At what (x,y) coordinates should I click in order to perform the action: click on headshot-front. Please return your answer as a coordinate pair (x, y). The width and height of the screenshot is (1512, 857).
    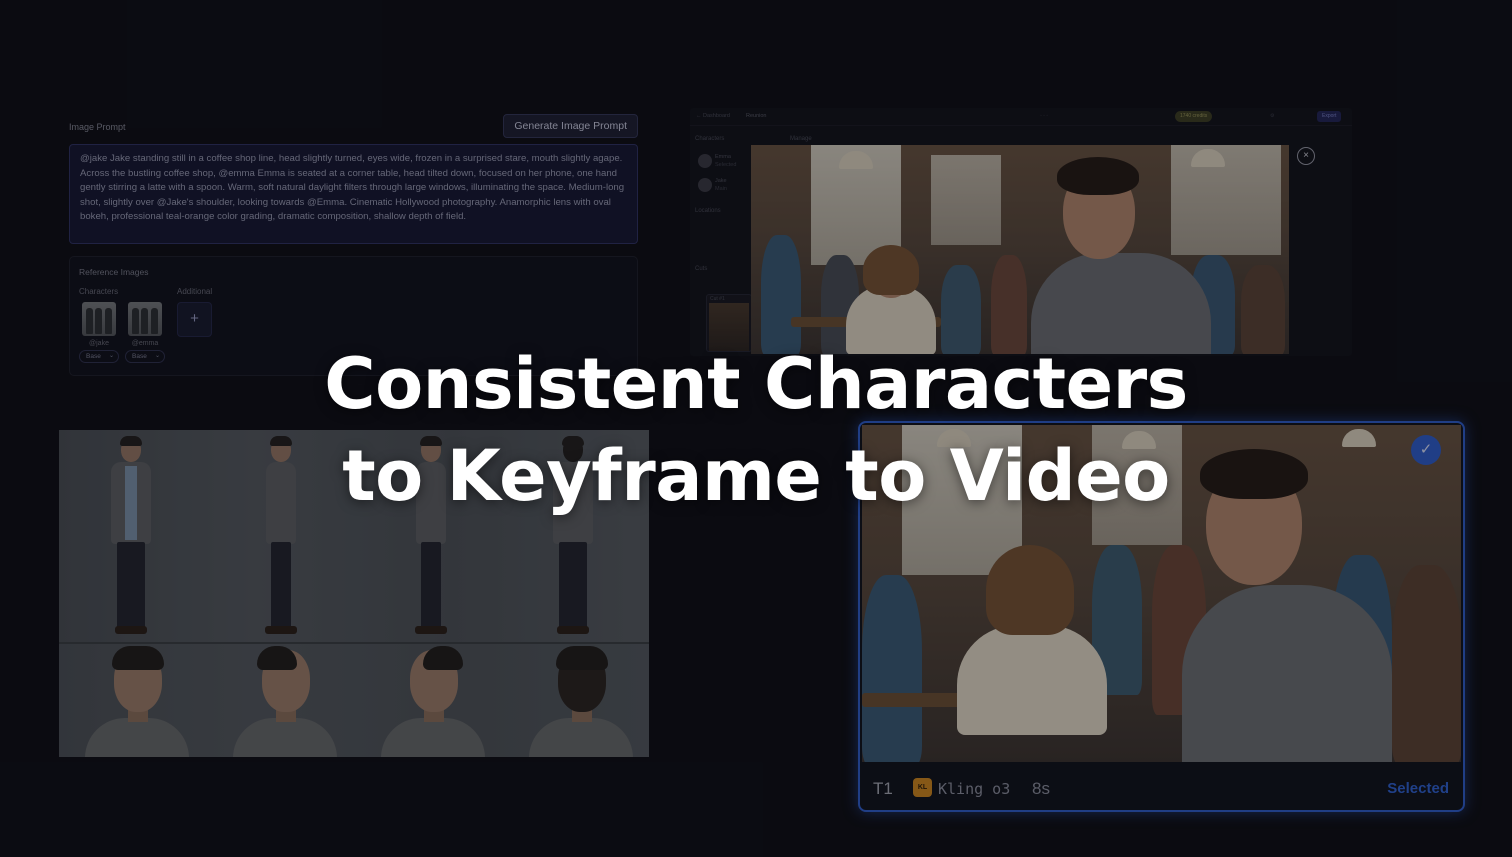
    Looking at the image, I should click on (136, 701).